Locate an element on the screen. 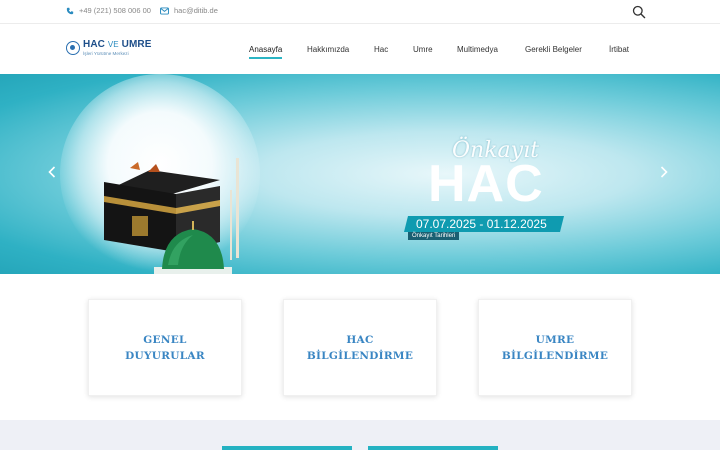 The image size is (720, 450). phone-contact: +49 (221) 508 006 00 is located at coordinates (108, 10).